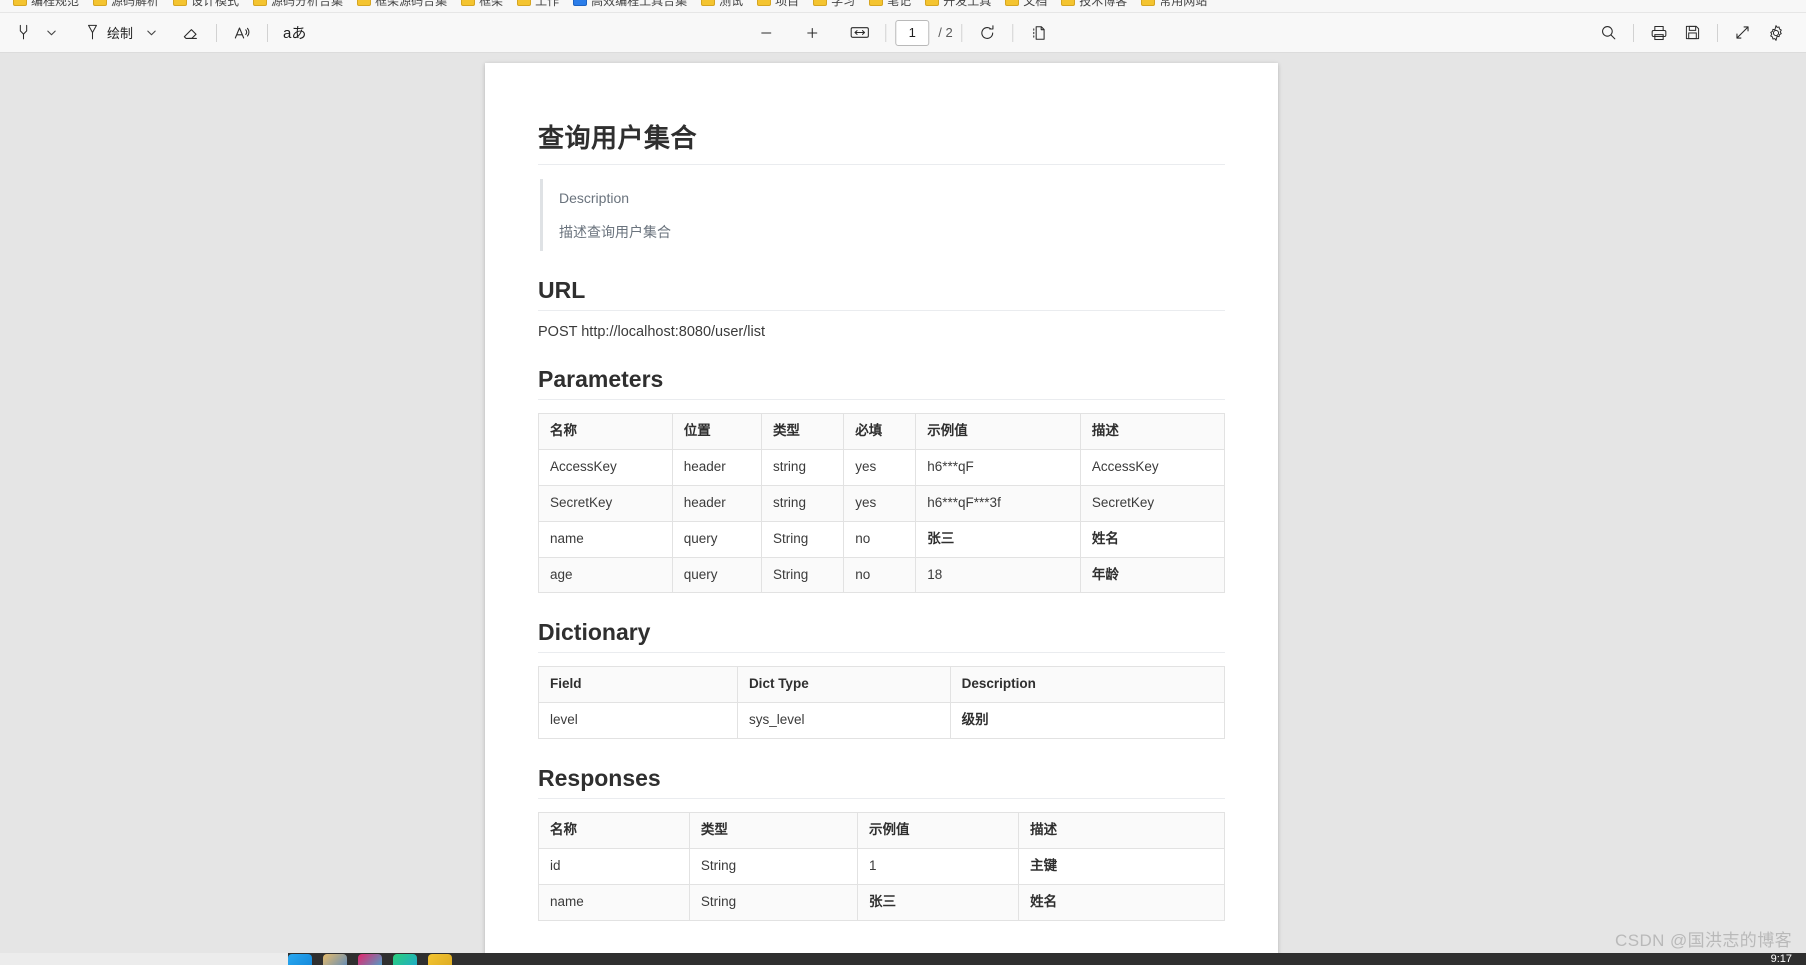 This screenshot has width=1806, height=965. I want to click on draw-dropdown-button, so click(151, 33).